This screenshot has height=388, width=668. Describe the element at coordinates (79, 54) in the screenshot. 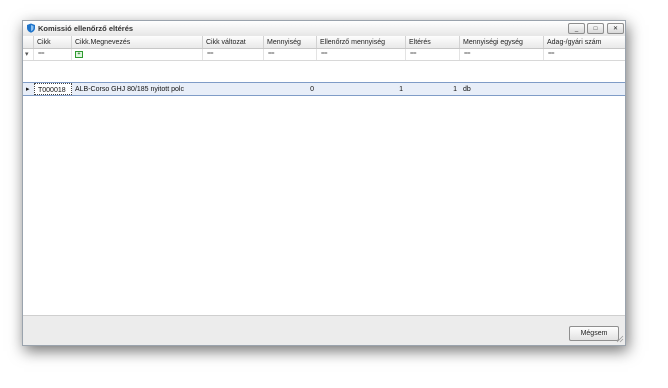

I see `contains-operator-icon: +` at that location.